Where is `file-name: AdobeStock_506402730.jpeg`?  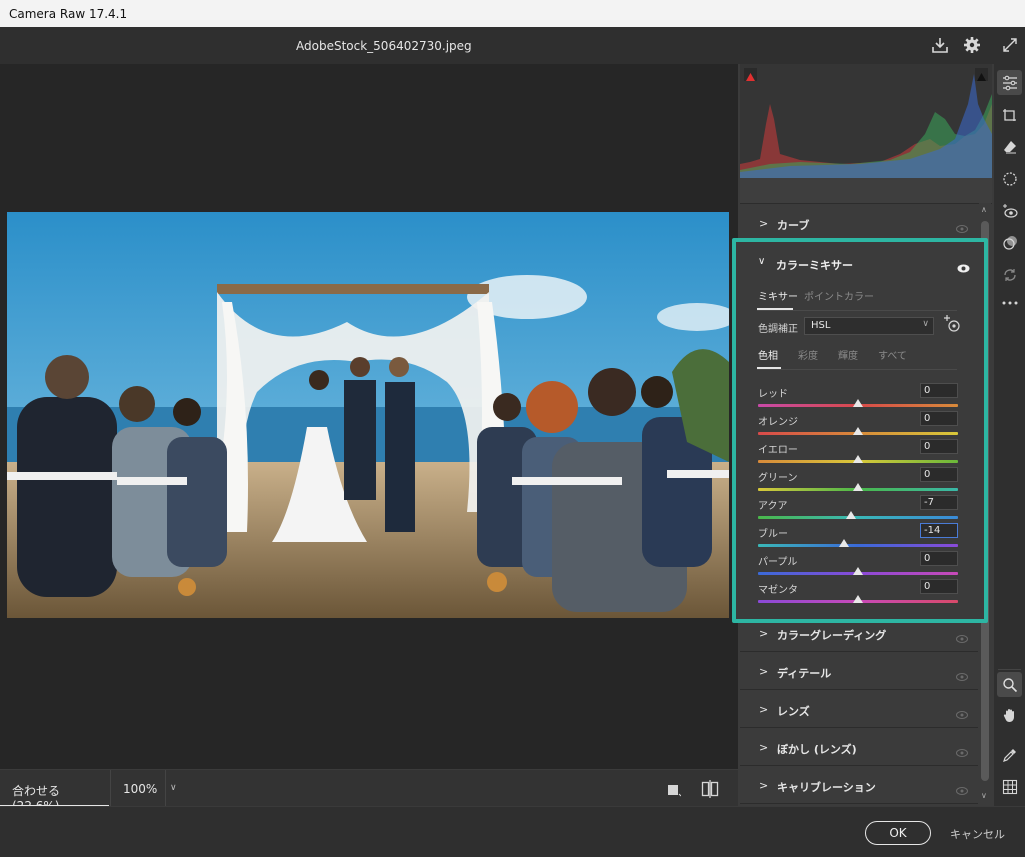 file-name: AdobeStock_506402730.jpeg is located at coordinates (384, 46).